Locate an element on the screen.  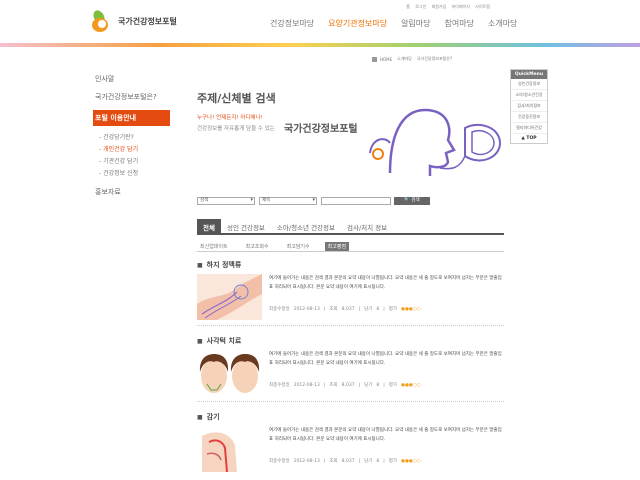
utility-link-join: 회원가입 is located at coordinates (439, 6).